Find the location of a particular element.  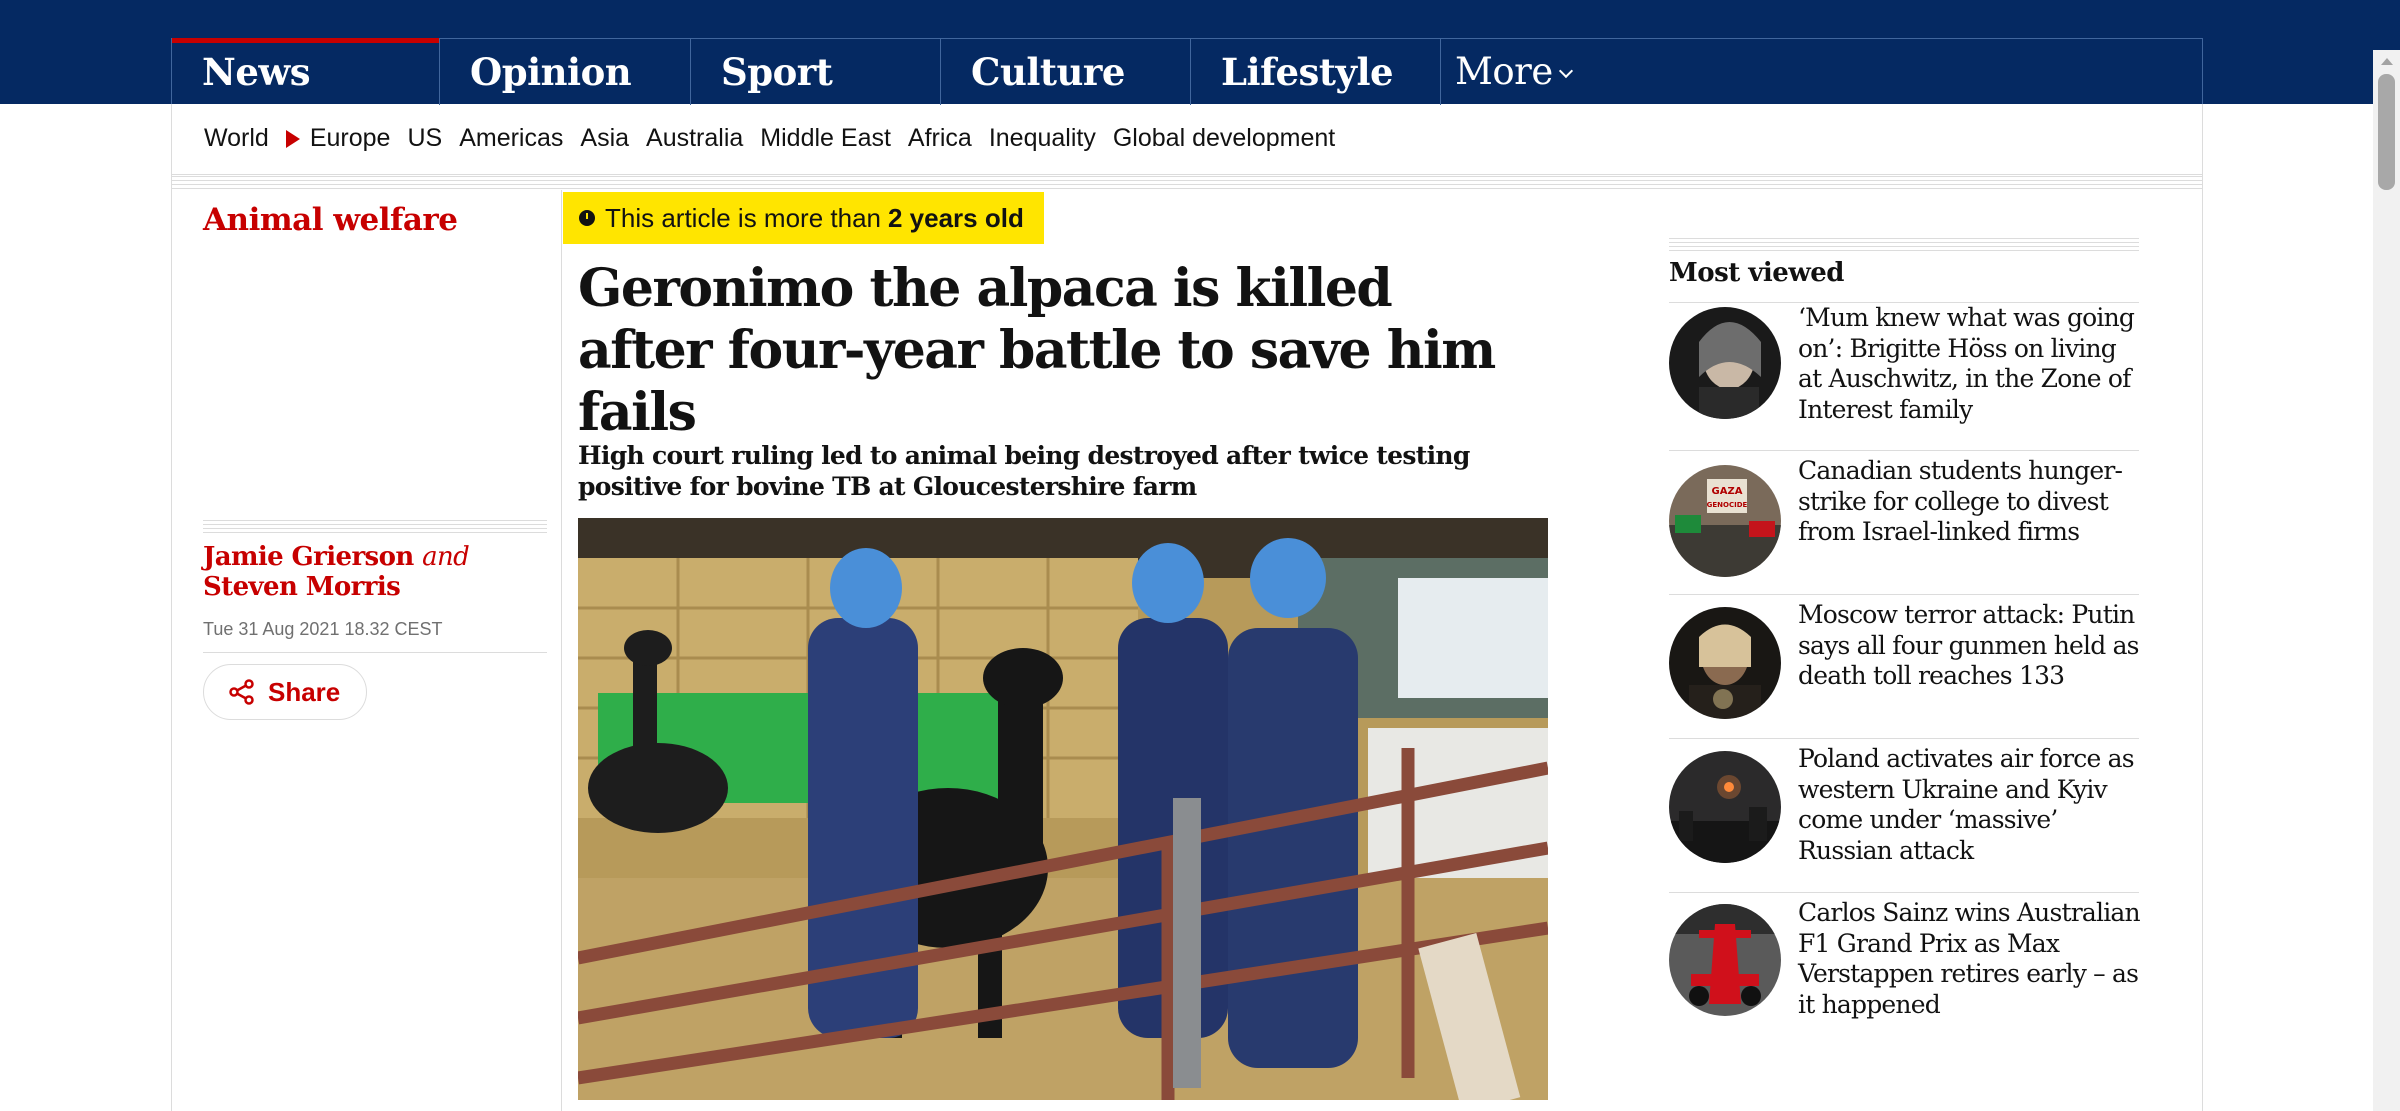

age-warning-value: 2 years old is located at coordinates (955, 217).